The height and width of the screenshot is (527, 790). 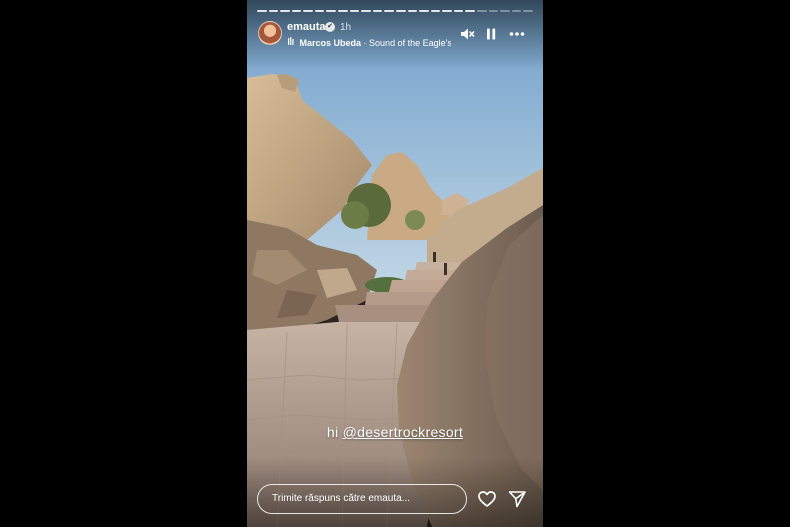 I want to click on pause-icon, so click(x=491, y=34).